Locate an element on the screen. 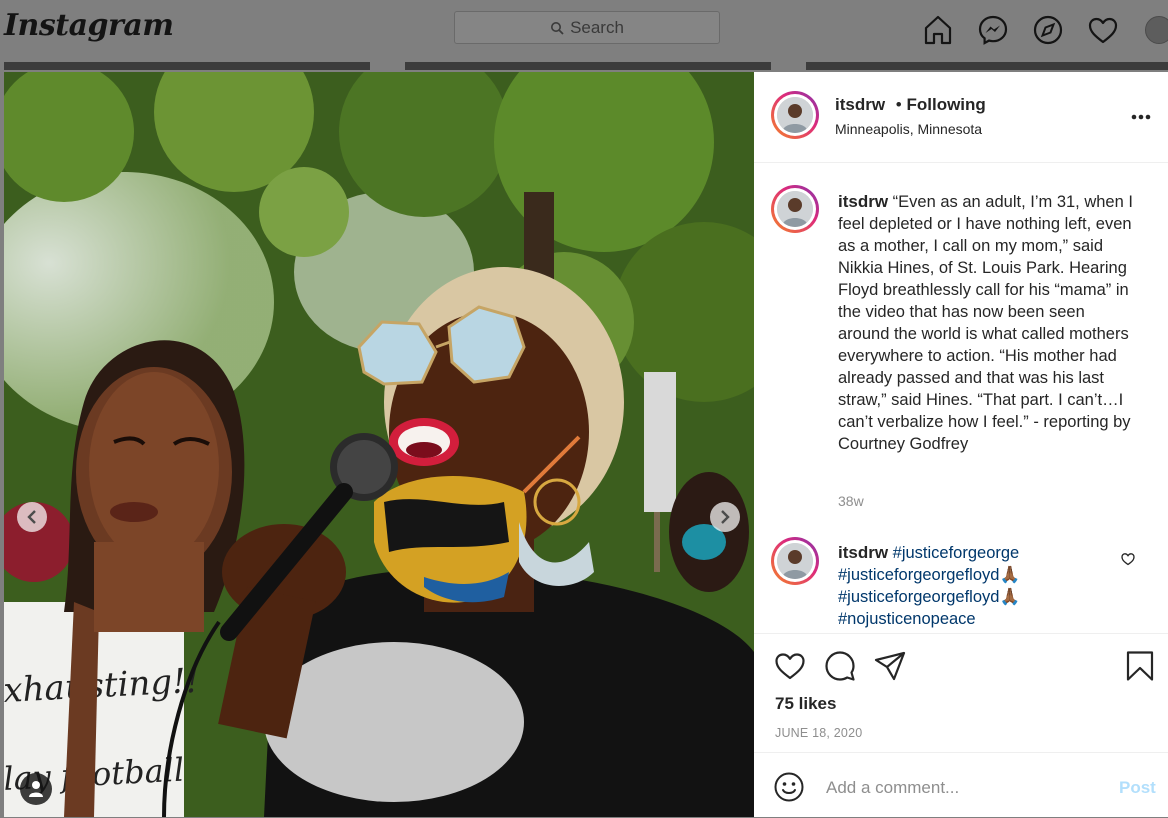 The height and width of the screenshot is (818, 1168). search-placeholder: Search is located at coordinates (597, 27).